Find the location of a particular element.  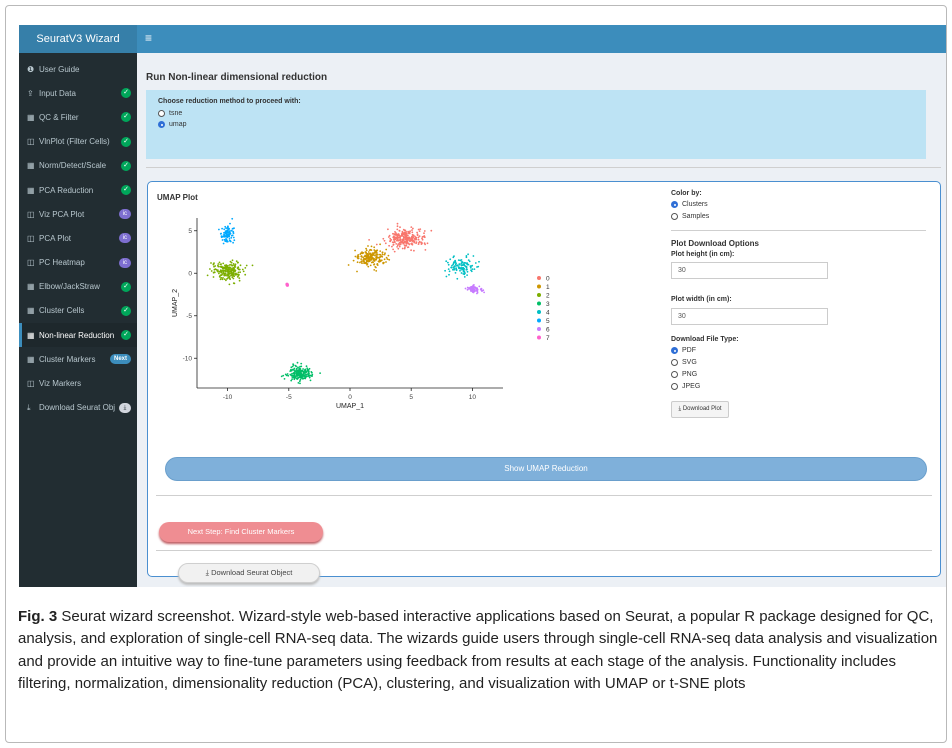

sidebar-item-cluster-markers: ▦ Cluster Markers Next is located at coordinates (78, 359).